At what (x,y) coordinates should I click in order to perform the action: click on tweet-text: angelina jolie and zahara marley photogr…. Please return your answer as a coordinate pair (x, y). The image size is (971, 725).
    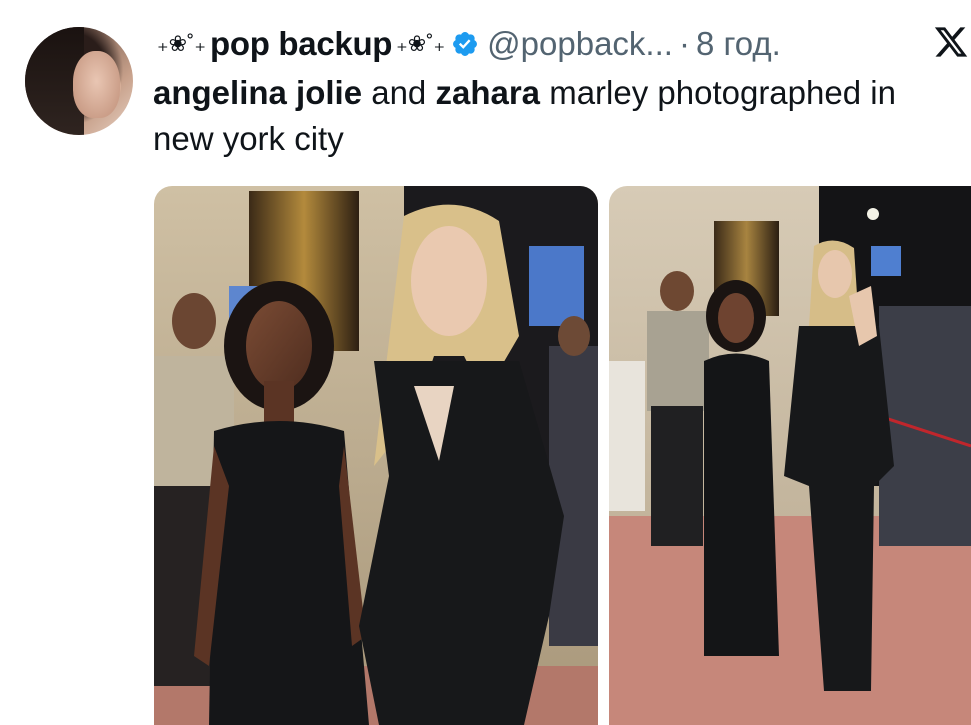
    Looking at the image, I should click on (558, 116).